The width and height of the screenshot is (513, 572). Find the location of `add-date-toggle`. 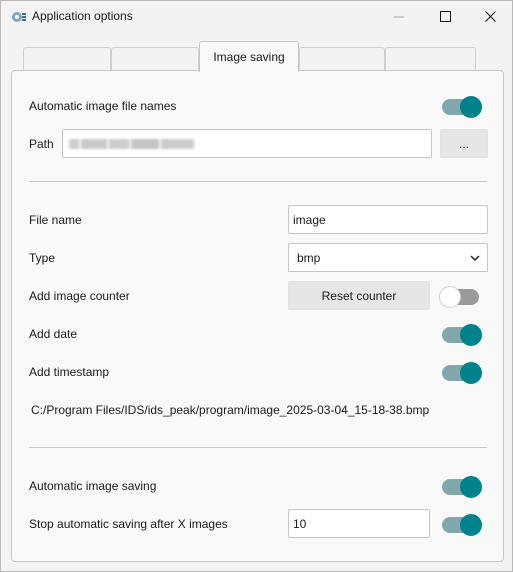

add-date-toggle is located at coordinates (462, 335).